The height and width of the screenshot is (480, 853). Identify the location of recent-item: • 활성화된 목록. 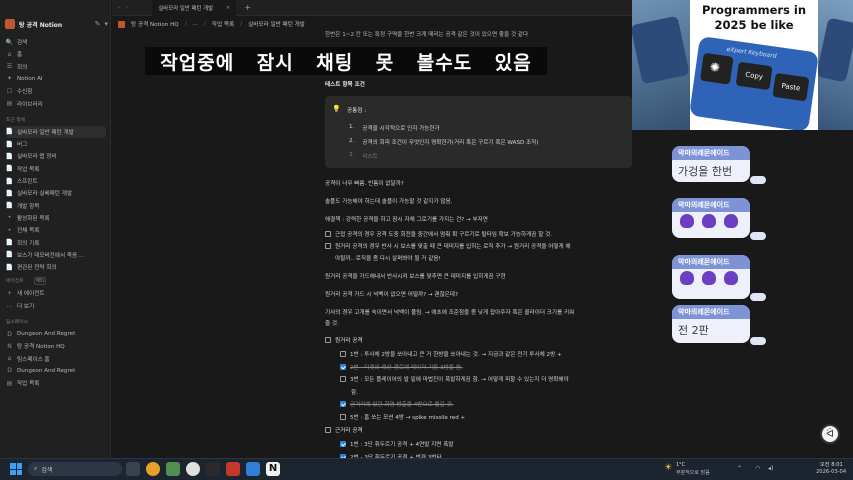
(56, 218).